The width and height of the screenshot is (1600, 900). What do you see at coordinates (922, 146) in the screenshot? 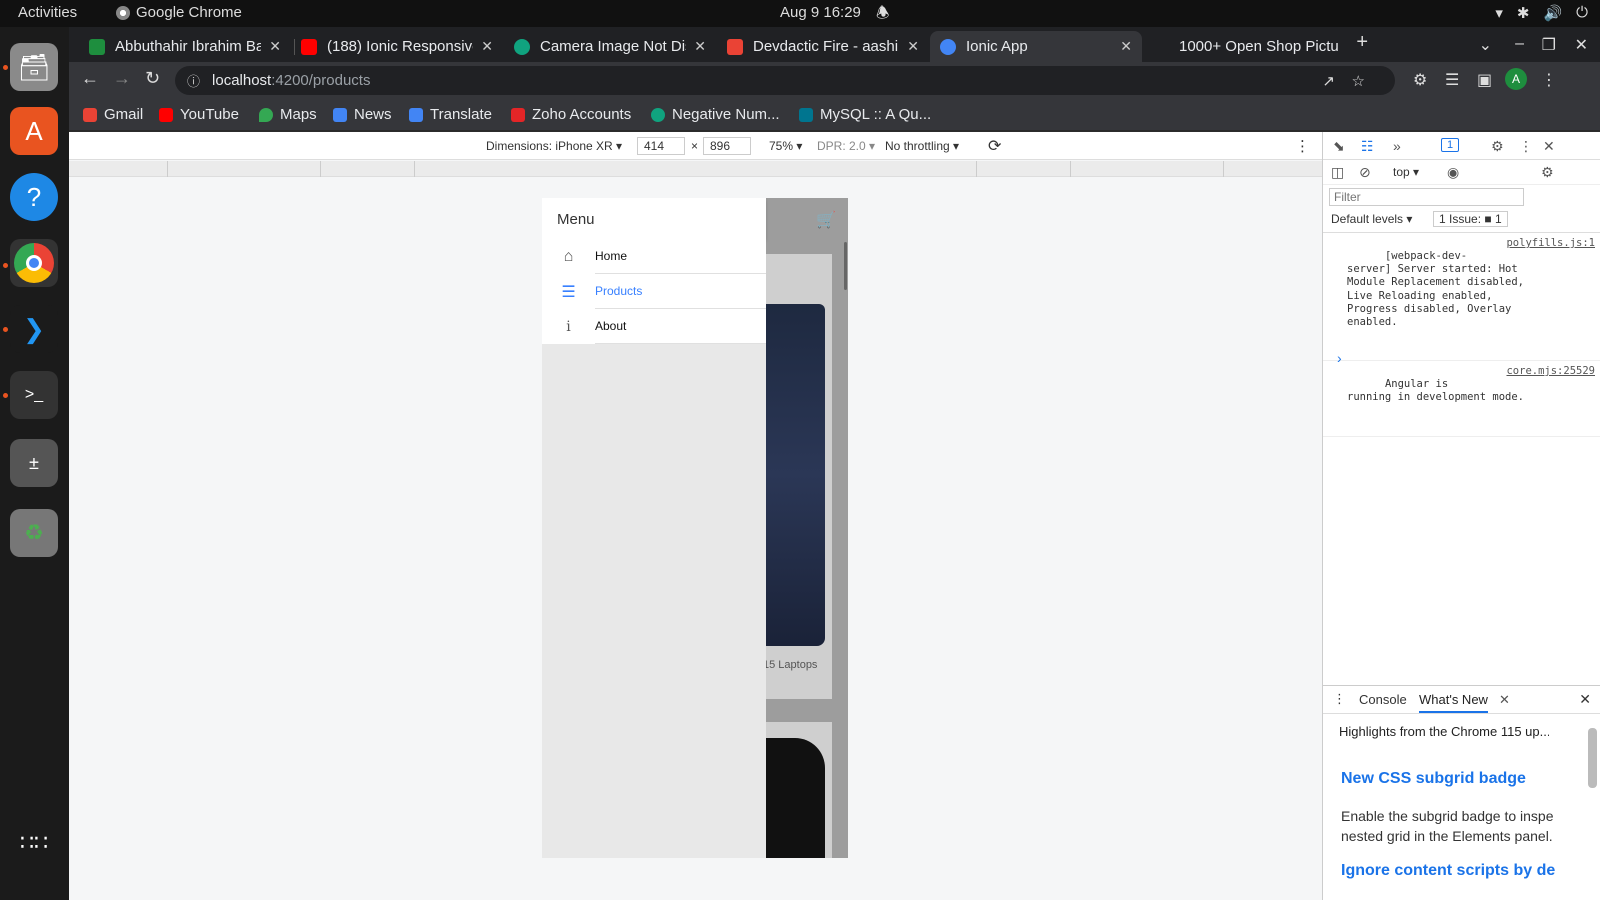
I see `throttling-select: No throttling ▾` at bounding box center [922, 146].